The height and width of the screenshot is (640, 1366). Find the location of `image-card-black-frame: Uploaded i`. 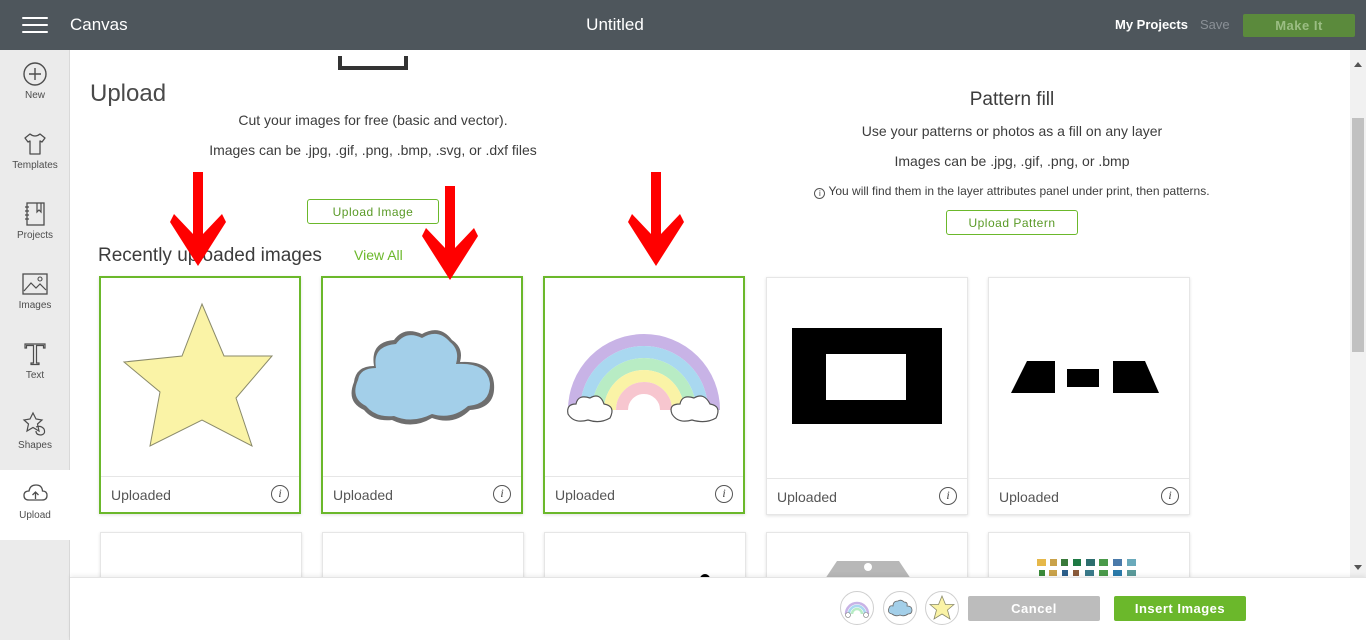

image-card-black-frame: Uploaded i is located at coordinates (867, 396).